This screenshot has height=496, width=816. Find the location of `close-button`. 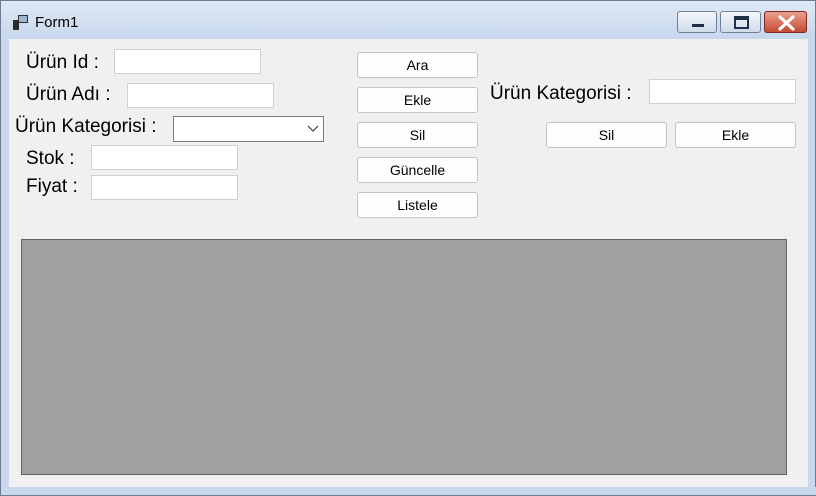

close-button is located at coordinates (785, 22).